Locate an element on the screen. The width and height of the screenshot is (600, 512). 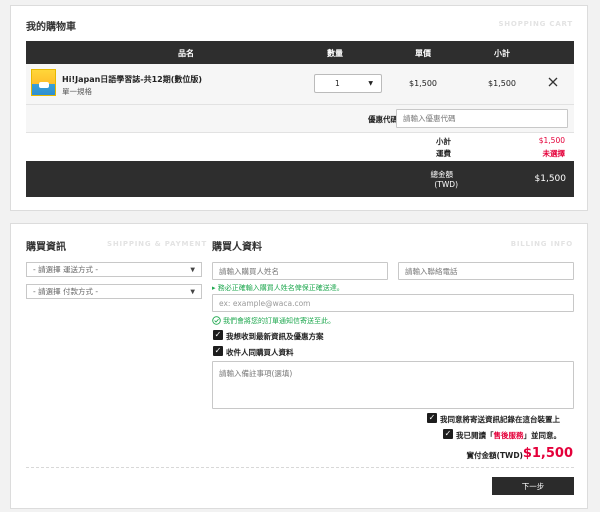
email-hint: 我們會將您的訂單通知信寄送至此。 is located at coordinates (279, 321).